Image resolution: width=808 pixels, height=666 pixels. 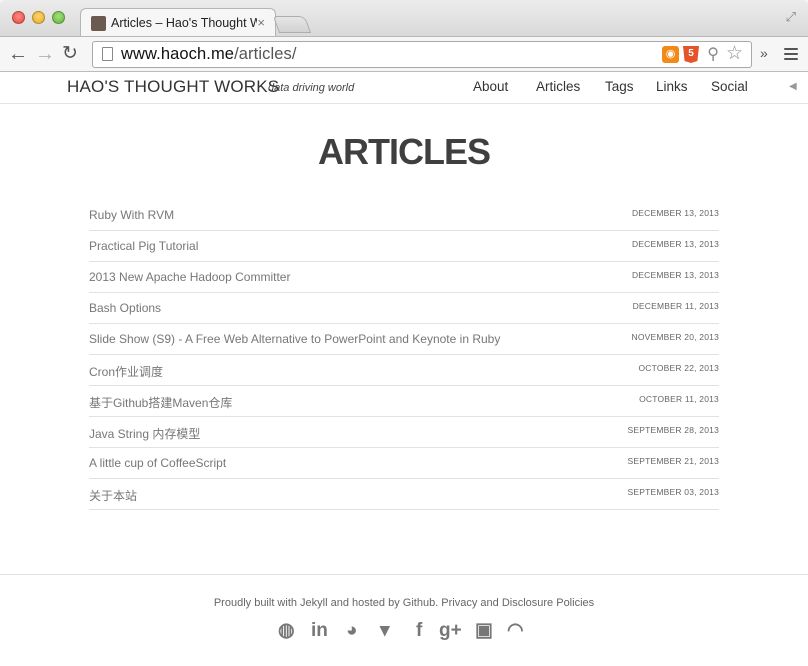 What do you see at coordinates (490, 86) in the screenshot?
I see `nav-item-about: About` at bounding box center [490, 86].